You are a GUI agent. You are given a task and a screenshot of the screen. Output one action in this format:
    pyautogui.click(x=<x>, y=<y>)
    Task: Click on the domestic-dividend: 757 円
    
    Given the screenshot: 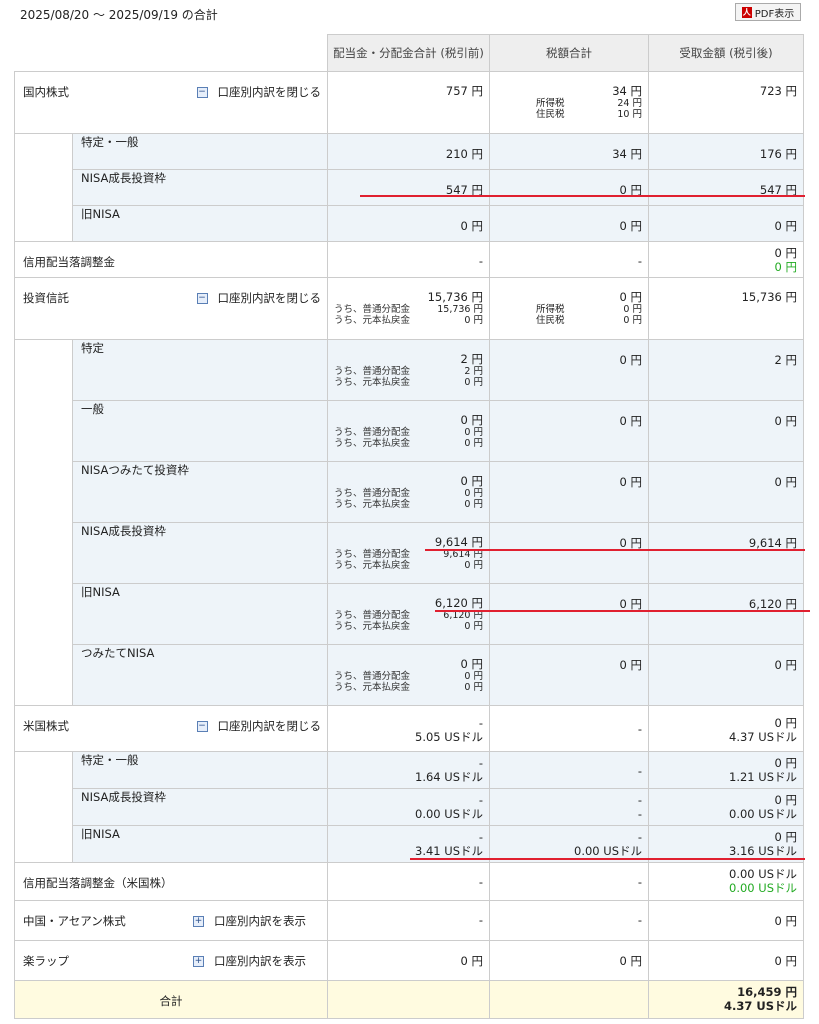 What is the action you would take?
    pyautogui.click(x=464, y=91)
    